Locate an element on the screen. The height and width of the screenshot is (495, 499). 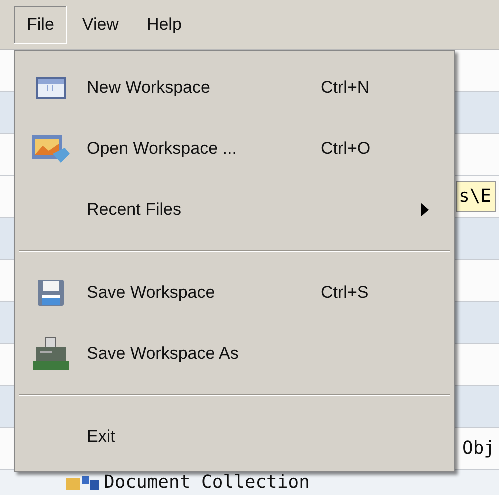
tree-item-label: Document Collection is located at coordinates (207, 483).